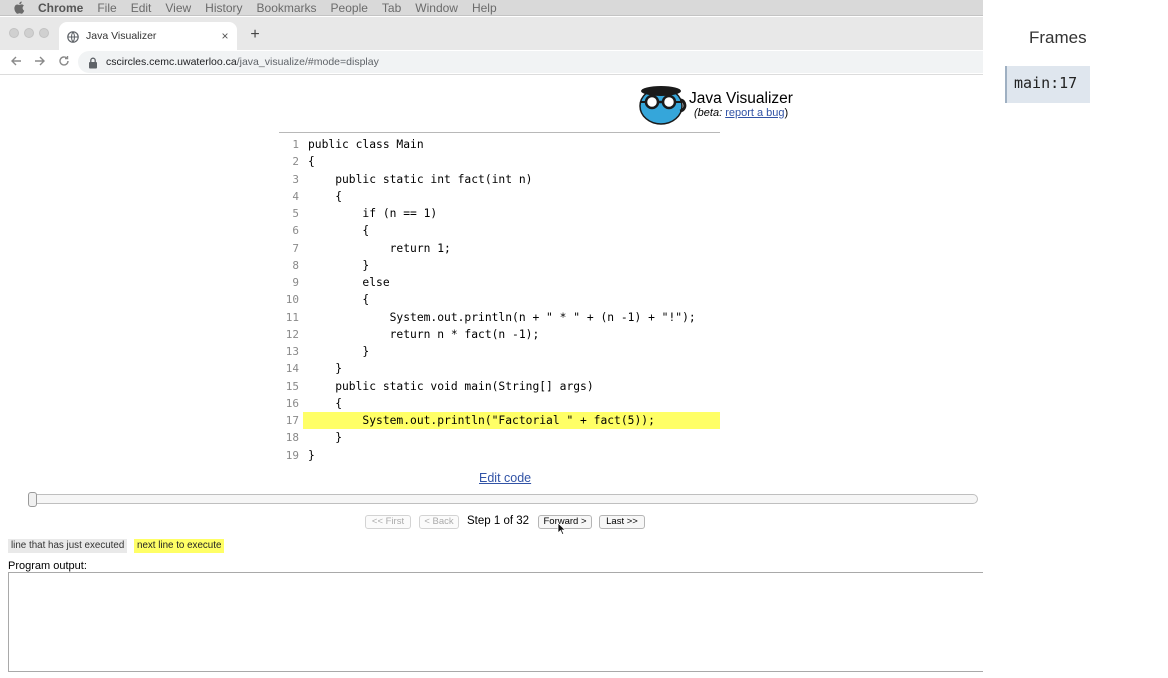  I want to click on line-number: 10, so click(292, 300).